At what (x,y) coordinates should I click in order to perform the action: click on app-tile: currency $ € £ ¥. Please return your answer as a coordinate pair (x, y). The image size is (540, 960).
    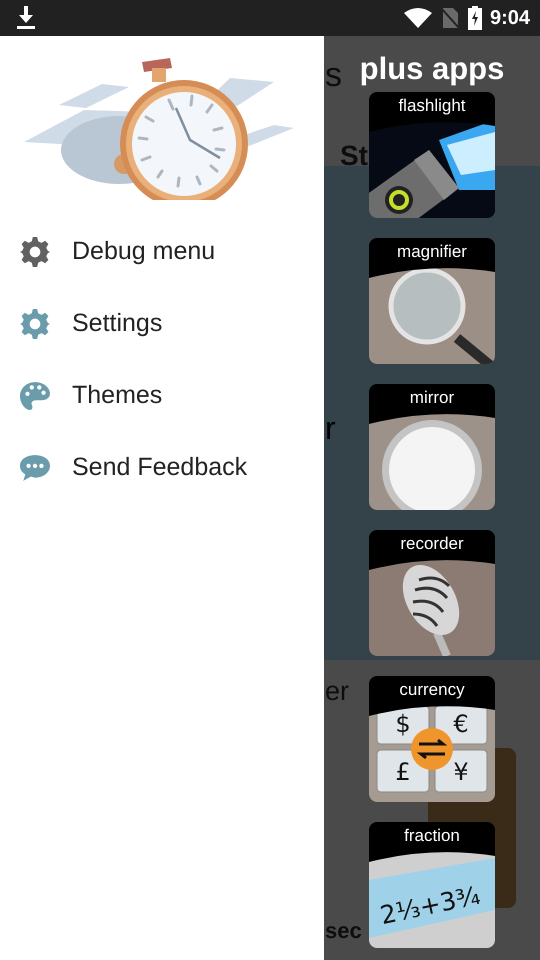
    Looking at the image, I should click on (432, 739).